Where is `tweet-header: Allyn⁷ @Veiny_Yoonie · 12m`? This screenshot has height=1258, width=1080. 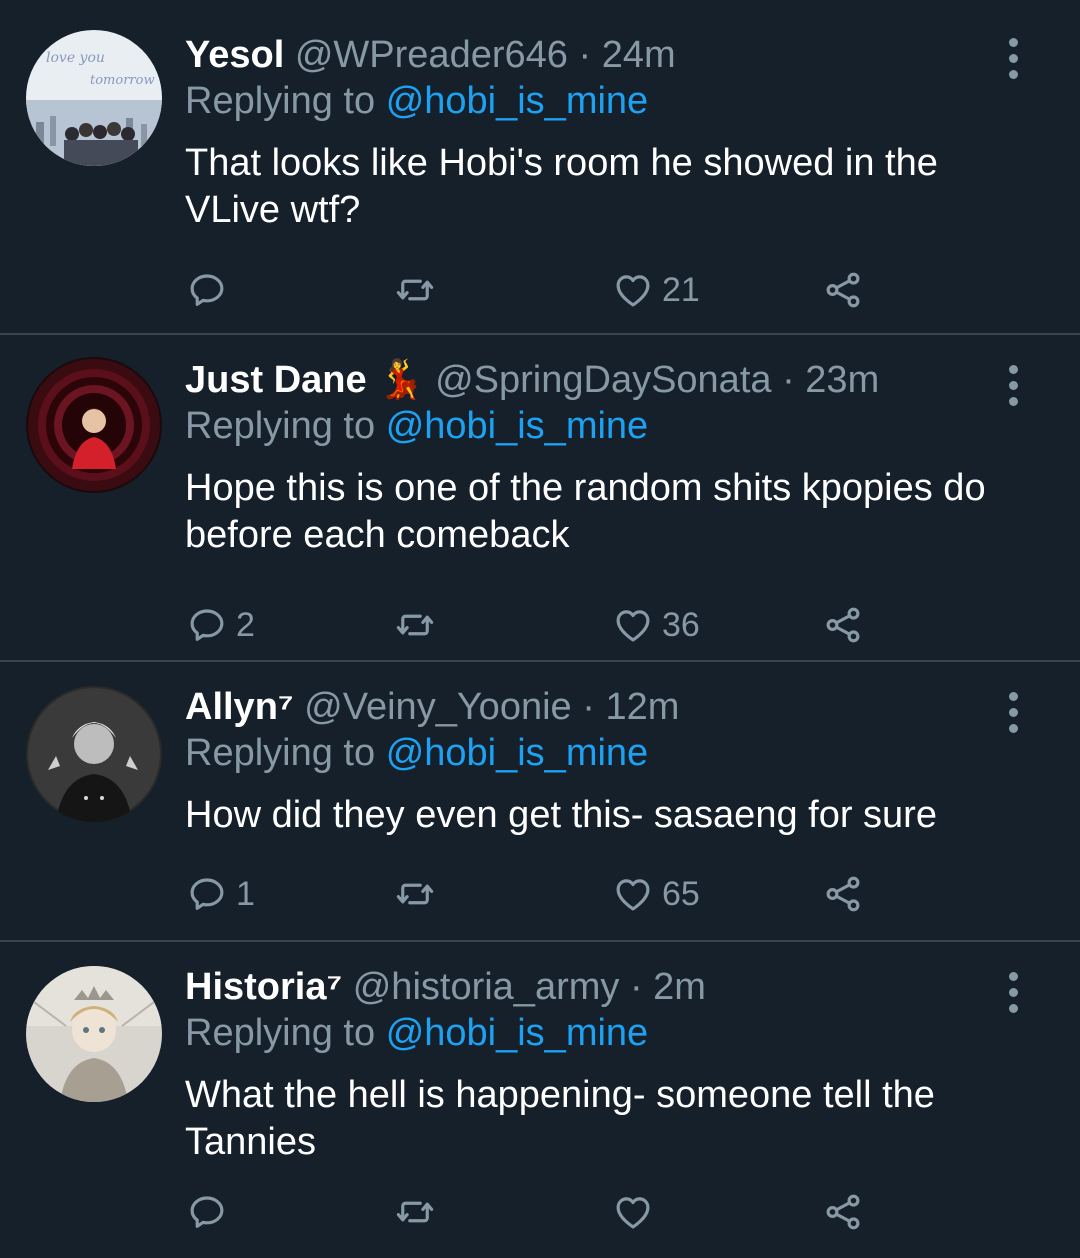 tweet-header: Allyn⁷ @Veiny_Yoonie · 12m is located at coordinates (597, 707).